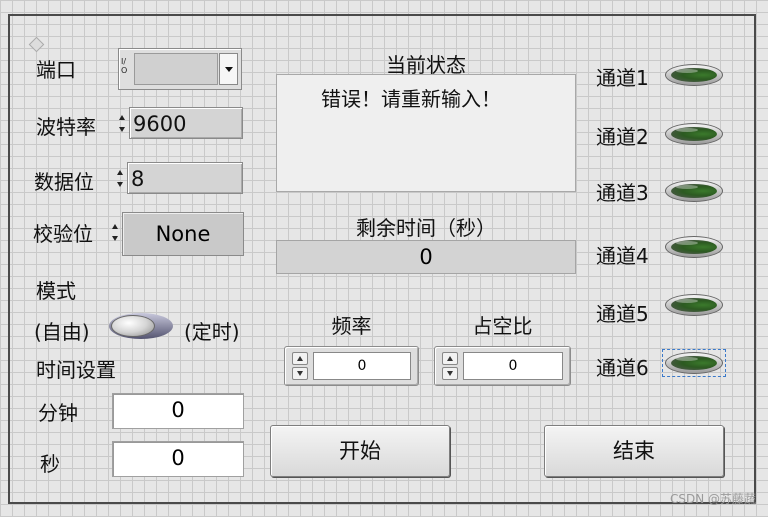  What do you see at coordinates (76, 370) in the screenshot?
I see `time-setting-label: 时间设置` at bounding box center [76, 370].